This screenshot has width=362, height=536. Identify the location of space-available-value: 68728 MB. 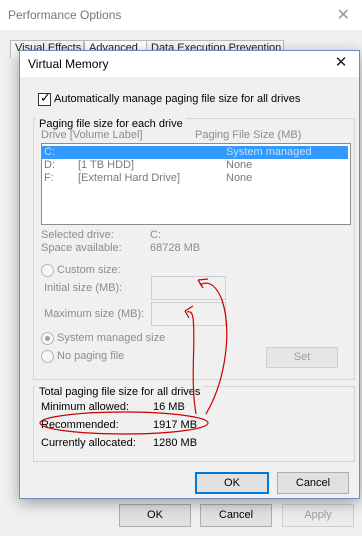
(175, 248).